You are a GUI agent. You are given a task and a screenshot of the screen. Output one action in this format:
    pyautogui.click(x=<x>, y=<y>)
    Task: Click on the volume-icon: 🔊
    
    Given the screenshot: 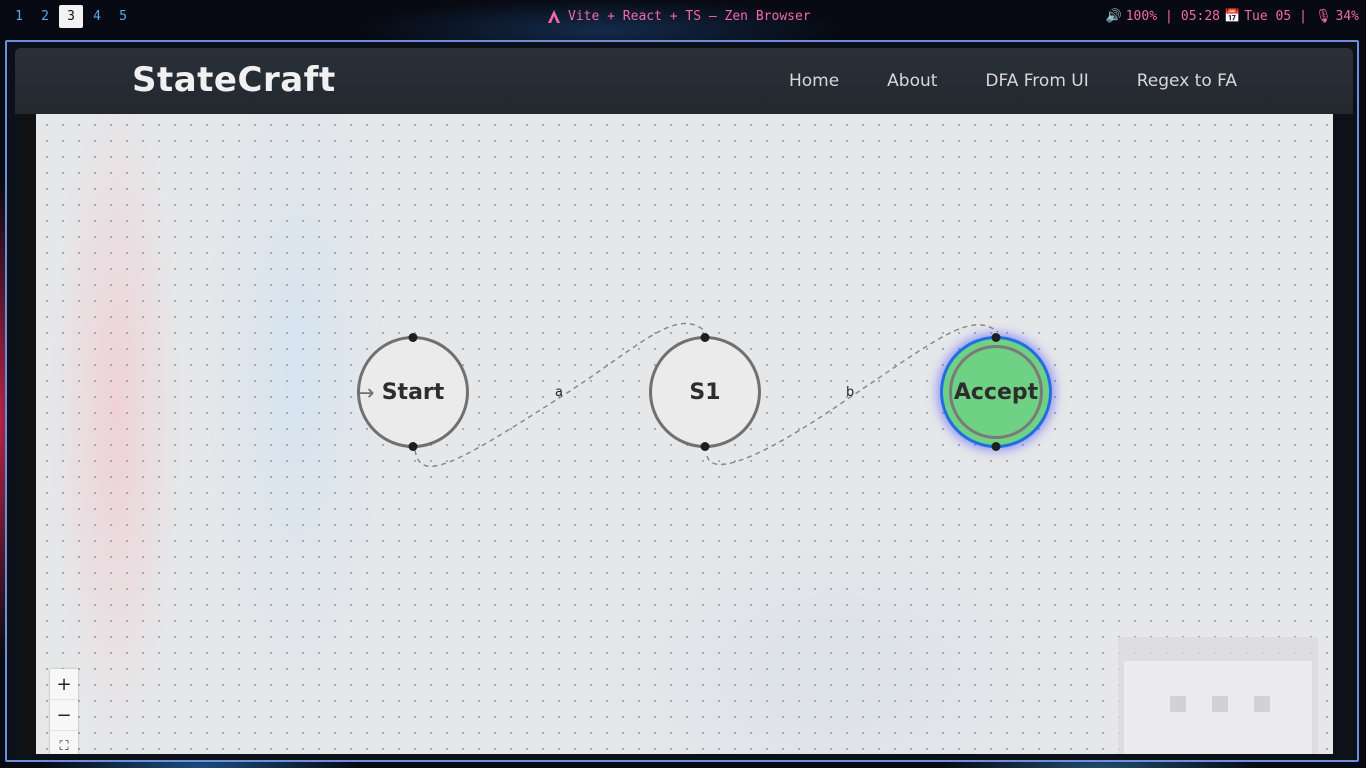 What is the action you would take?
    pyautogui.click(x=1114, y=16)
    